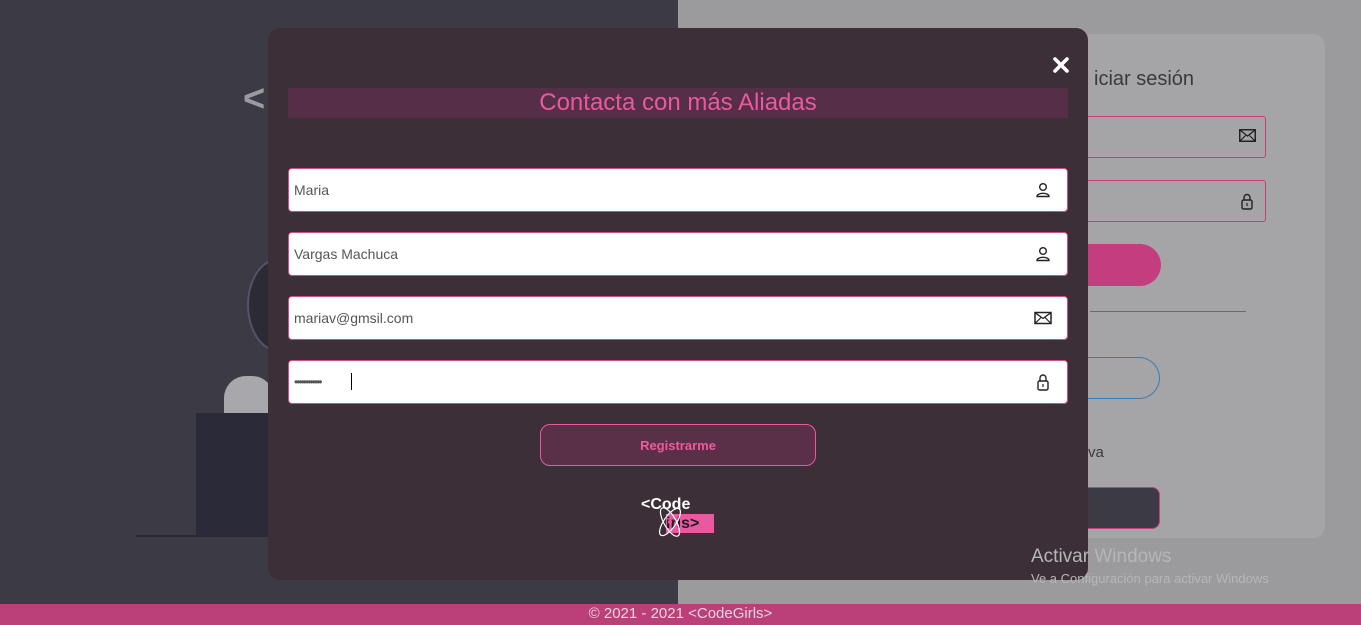 This screenshot has width=1361, height=625. I want to click on login-password-field, so click(1173, 201).